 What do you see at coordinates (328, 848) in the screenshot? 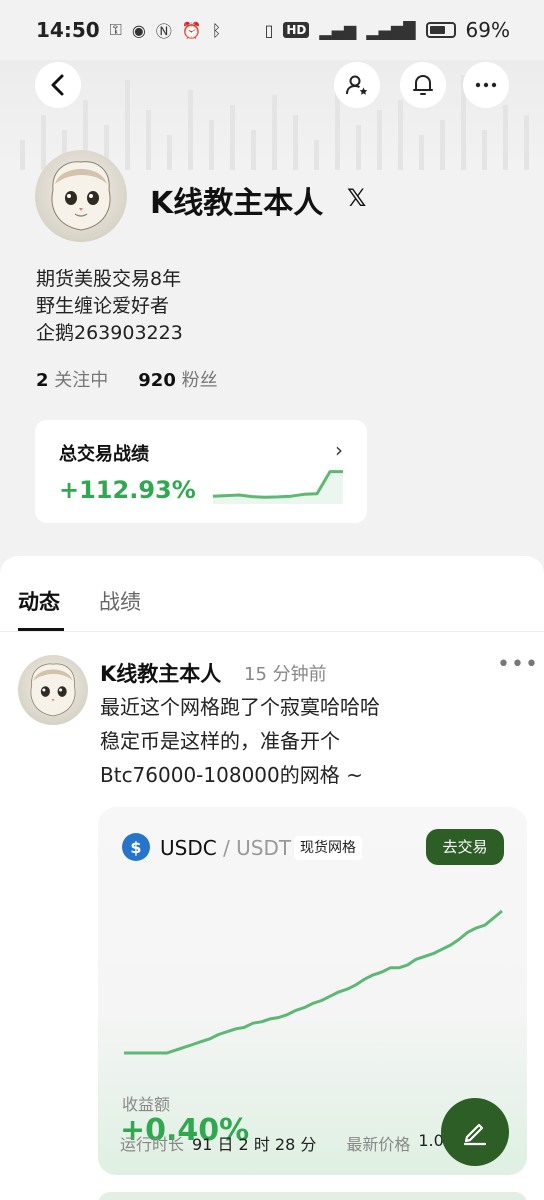
I see `strategy-tag: 现货网格` at bounding box center [328, 848].